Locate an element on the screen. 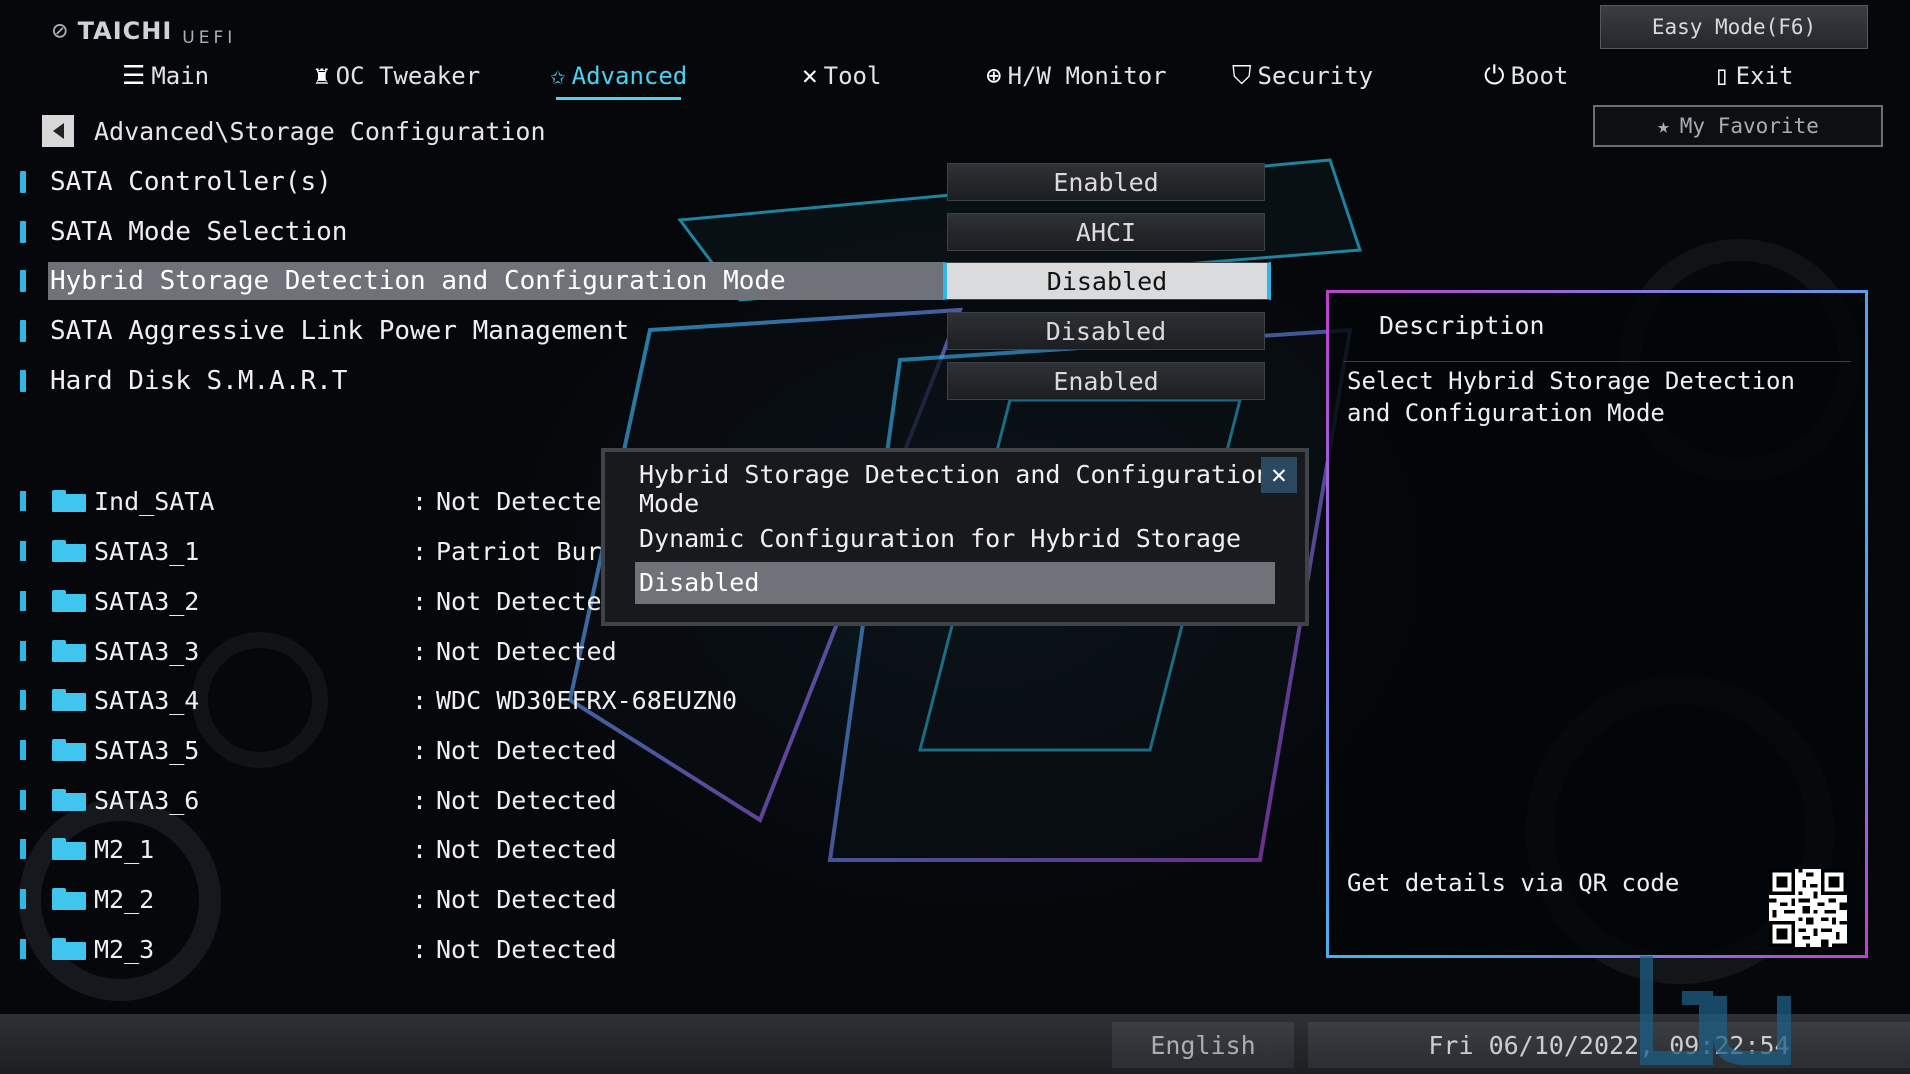  setting-row-sata-mode: SATA Mode Selection is located at coordinates (187, 232).